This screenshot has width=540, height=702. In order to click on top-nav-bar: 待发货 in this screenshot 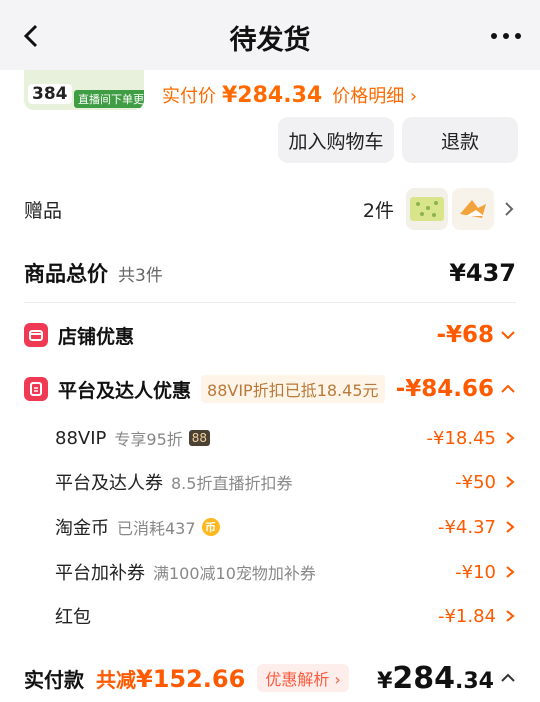, I will do `click(270, 35)`.